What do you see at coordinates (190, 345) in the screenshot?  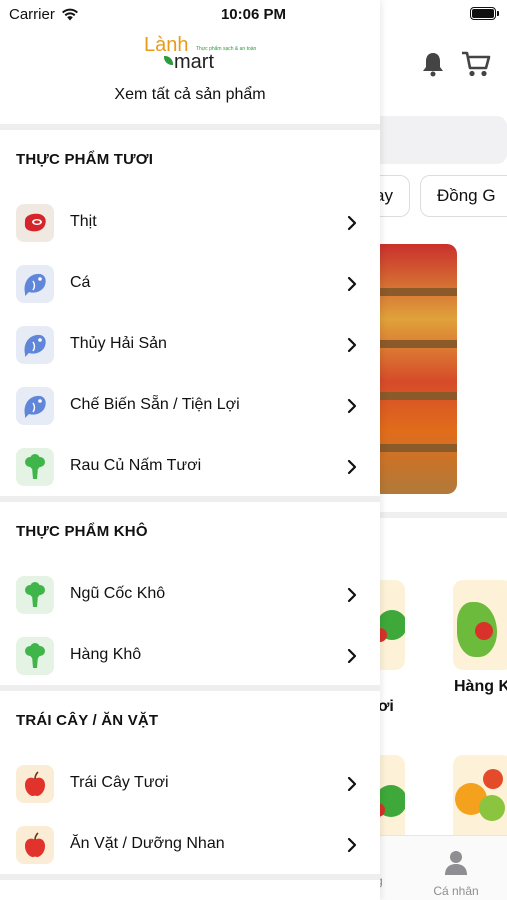 I see `category-item-seafood: Thủy Hải Sản` at bounding box center [190, 345].